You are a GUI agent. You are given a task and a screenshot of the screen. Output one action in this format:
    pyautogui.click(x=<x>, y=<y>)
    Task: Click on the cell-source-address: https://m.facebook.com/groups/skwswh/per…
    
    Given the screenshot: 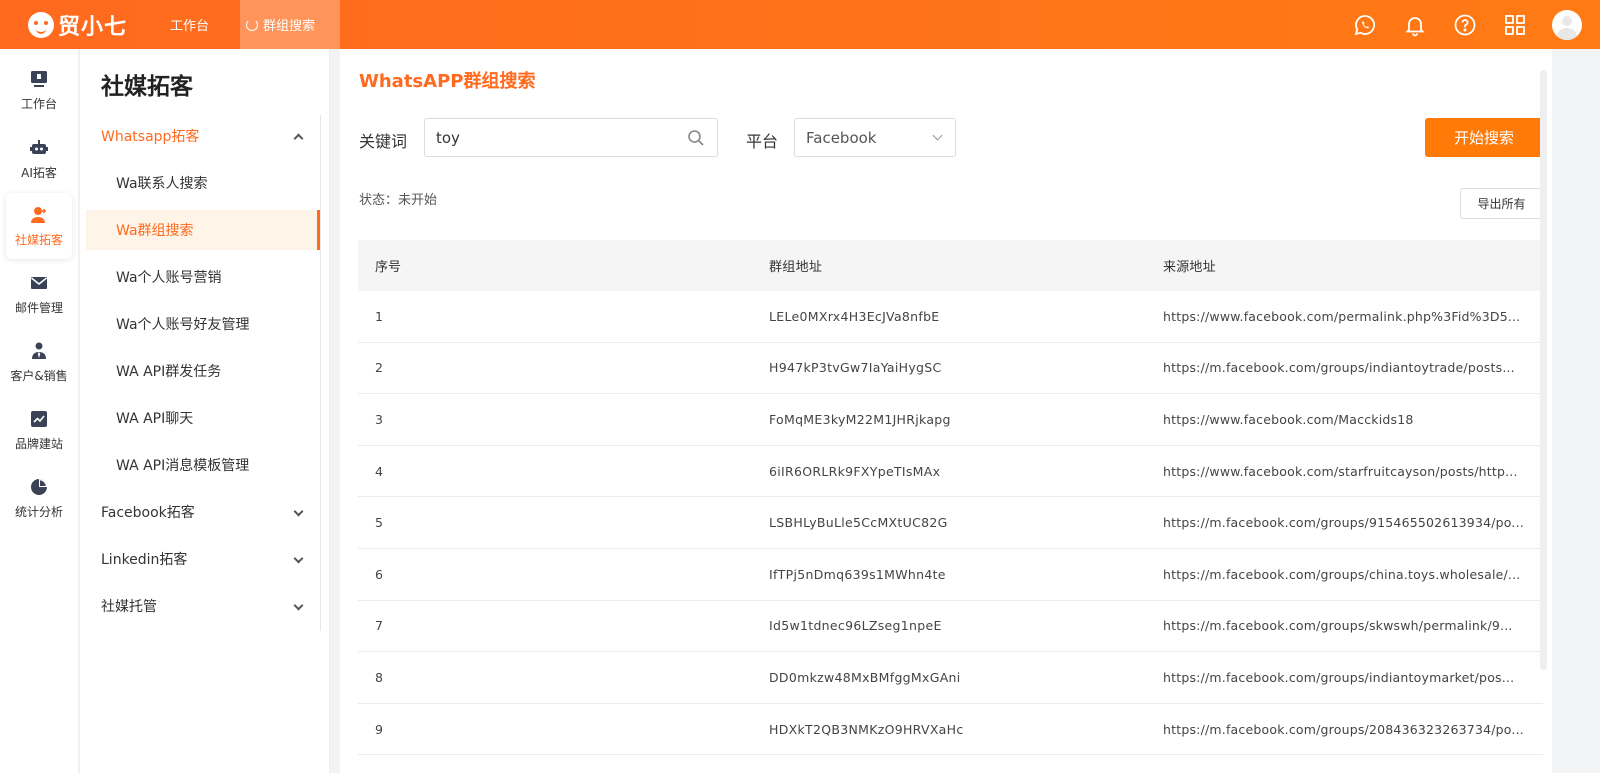 What is the action you would take?
    pyautogui.click(x=1345, y=625)
    